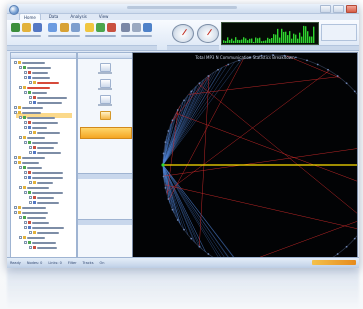 The width and height of the screenshot is (363, 309). I want to click on filter-icon, so click(64, 27).